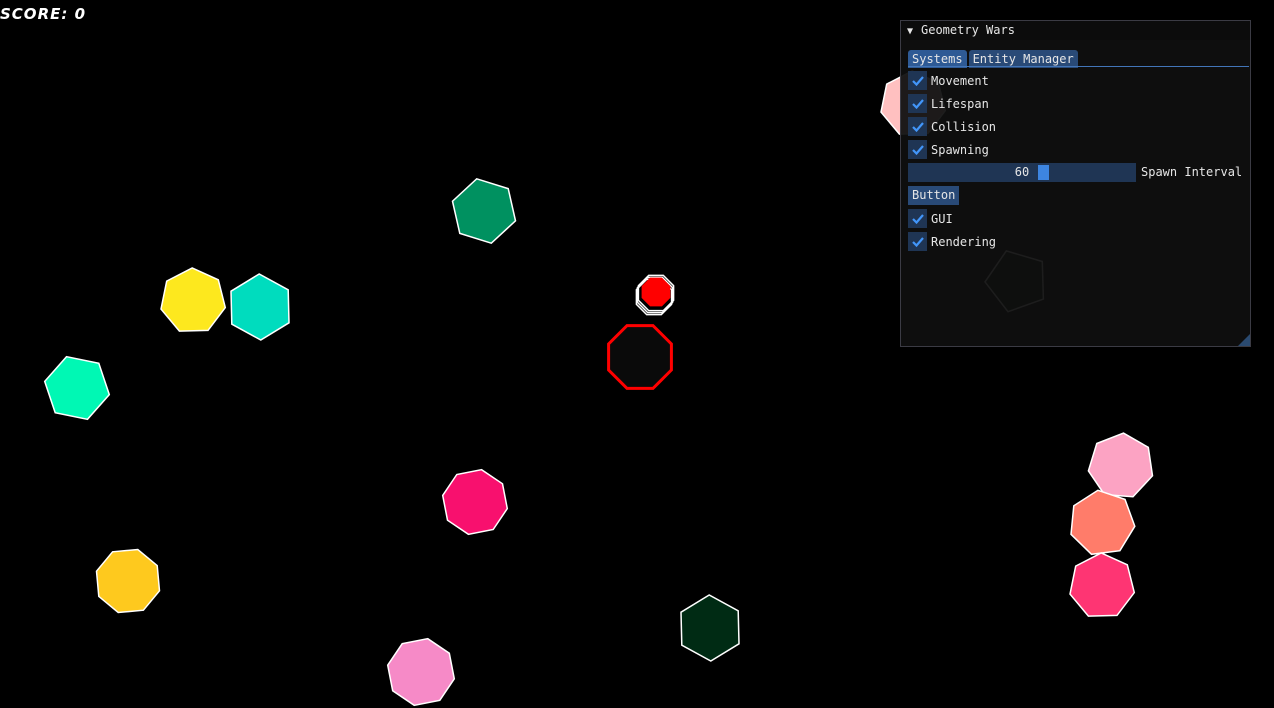 This screenshot has width=1274, height=708. I want to click on spawn-interval-value: 60, so click(1022, 172).